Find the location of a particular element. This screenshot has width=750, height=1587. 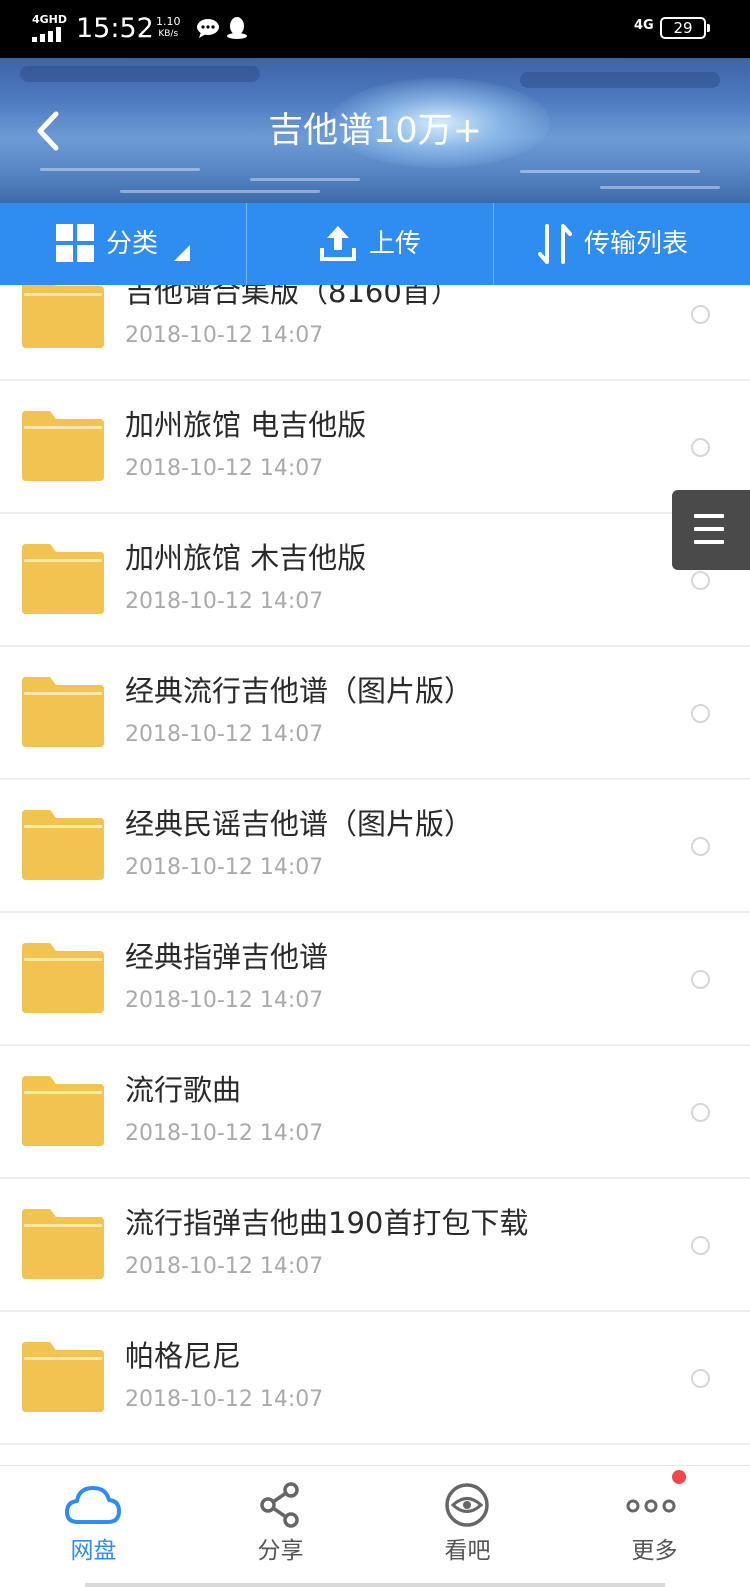

list-item: 加州旅馆 电吉他版 2018-10-12 14:07 is located at coordinates (375, 447).